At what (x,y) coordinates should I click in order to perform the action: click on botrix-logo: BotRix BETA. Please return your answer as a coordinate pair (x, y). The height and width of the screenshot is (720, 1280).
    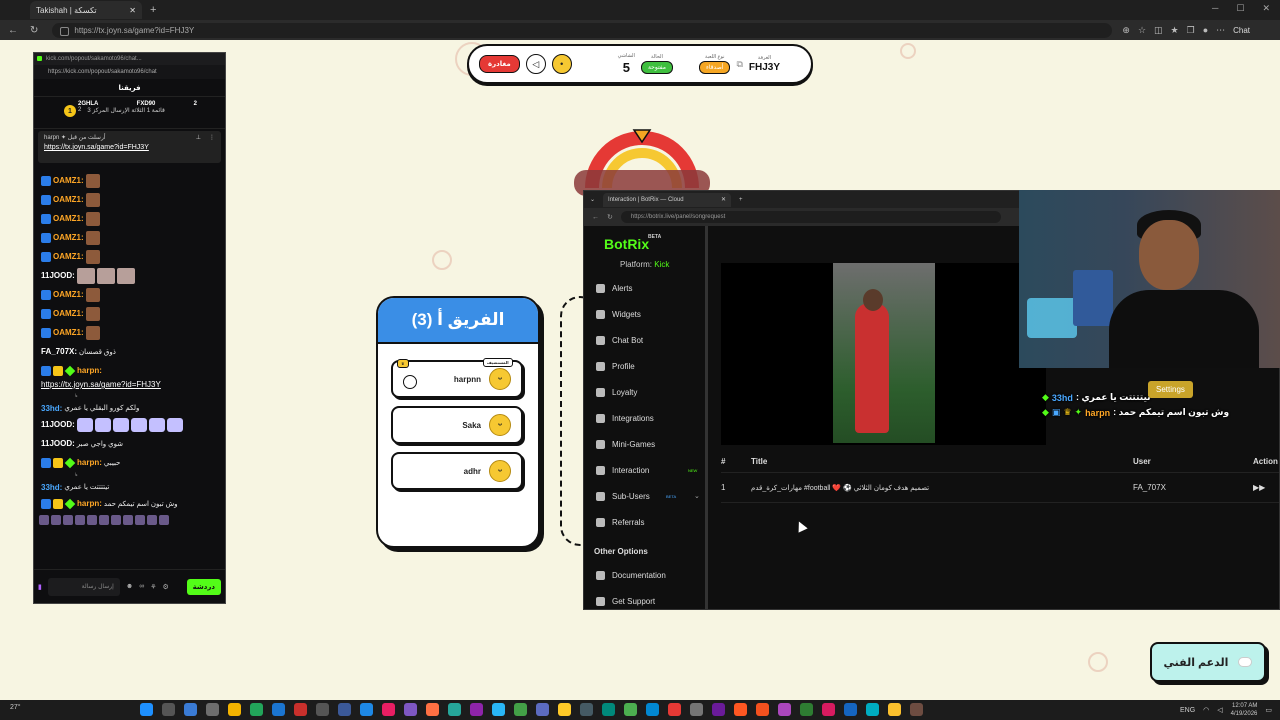
    Looking at the image, I should click on (644, 239).